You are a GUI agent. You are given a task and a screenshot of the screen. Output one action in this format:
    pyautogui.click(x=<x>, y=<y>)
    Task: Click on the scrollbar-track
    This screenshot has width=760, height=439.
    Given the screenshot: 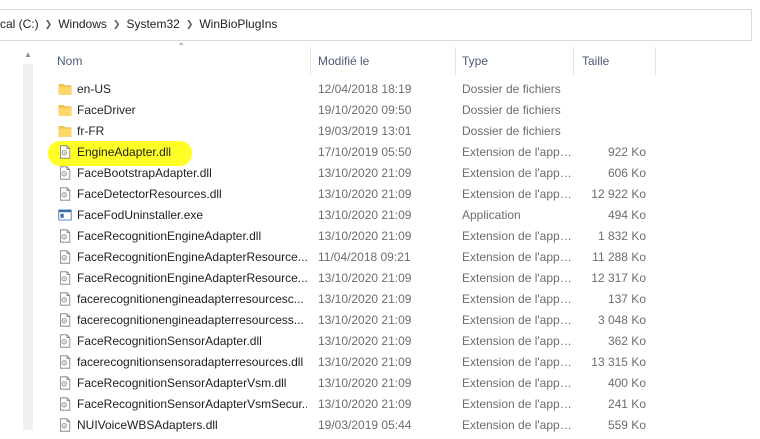 What is the action you would take?
    pyautogui.click(x=28, y=247)
    